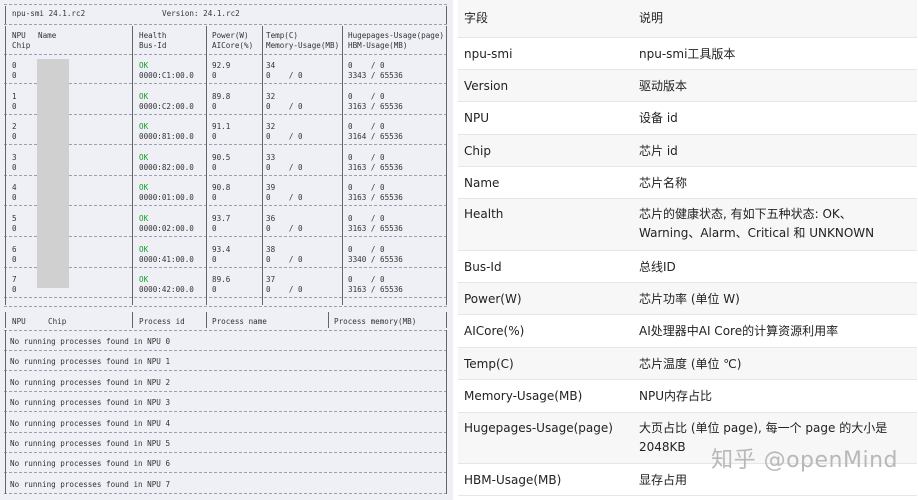 Image resolution: width=918 pixels, height=500 pixels. Describe the element at coordinates (166, 167) in the screenshot. I see `bus-id: 0000:82:00.0` at that location.